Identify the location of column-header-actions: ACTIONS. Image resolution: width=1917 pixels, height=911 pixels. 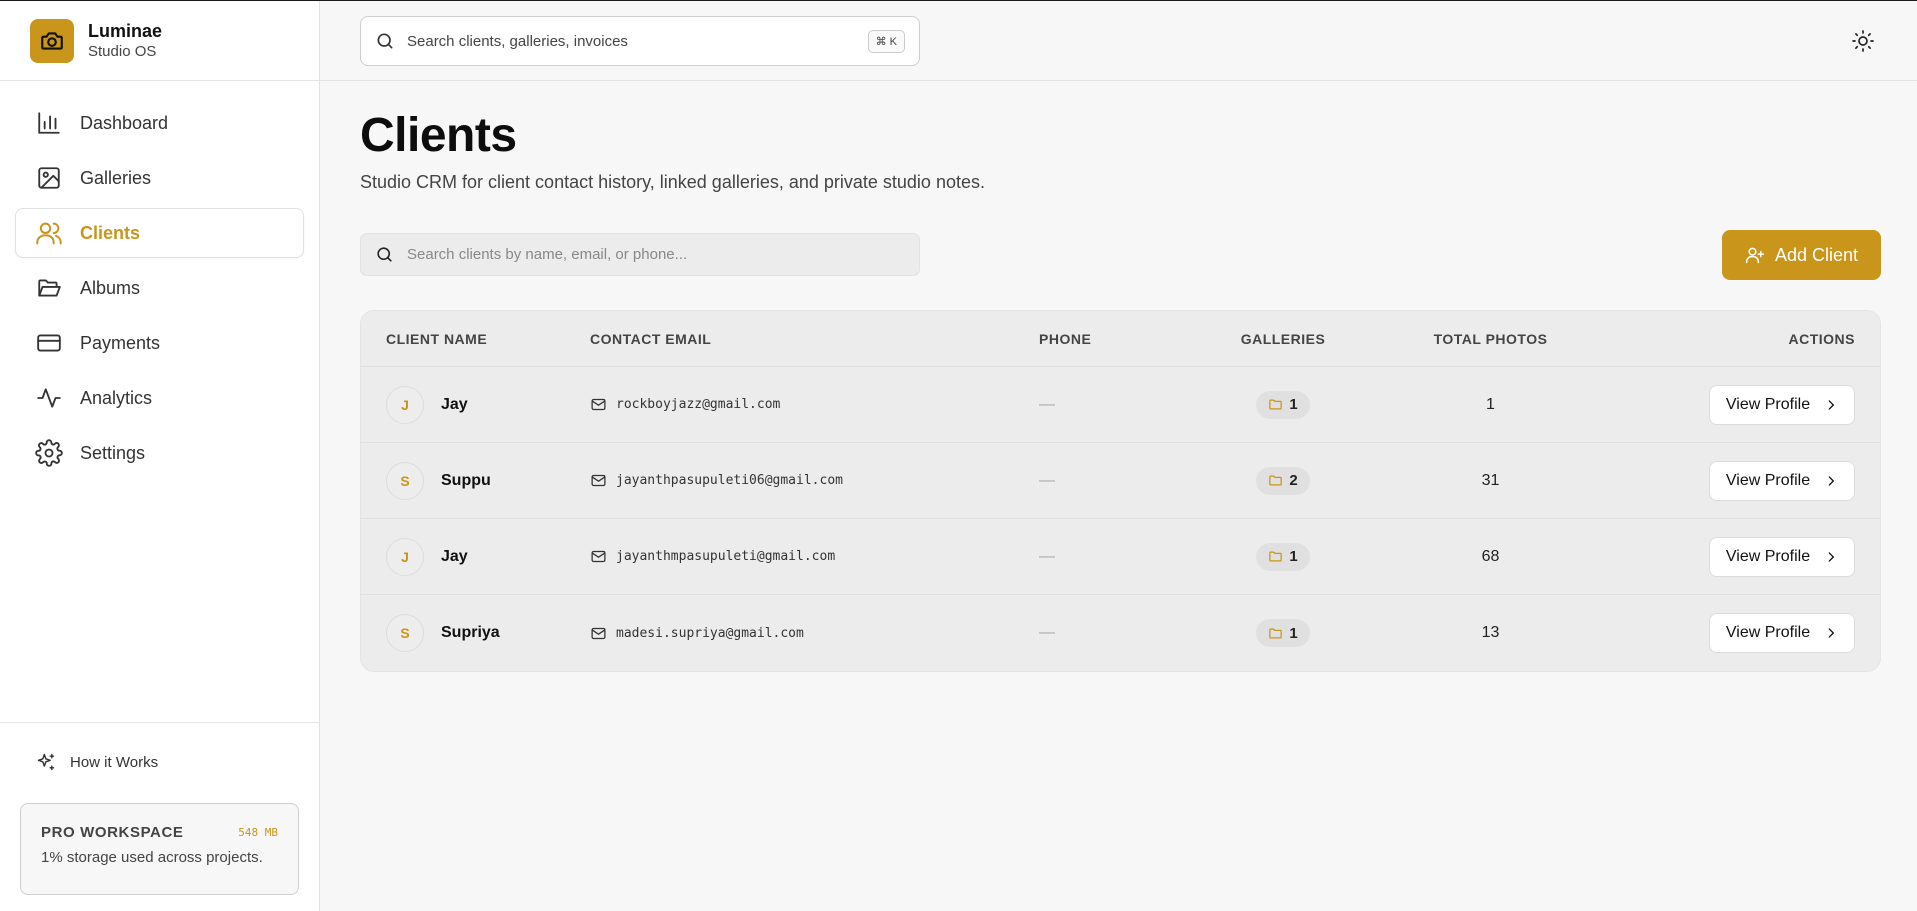
(1821, 338).